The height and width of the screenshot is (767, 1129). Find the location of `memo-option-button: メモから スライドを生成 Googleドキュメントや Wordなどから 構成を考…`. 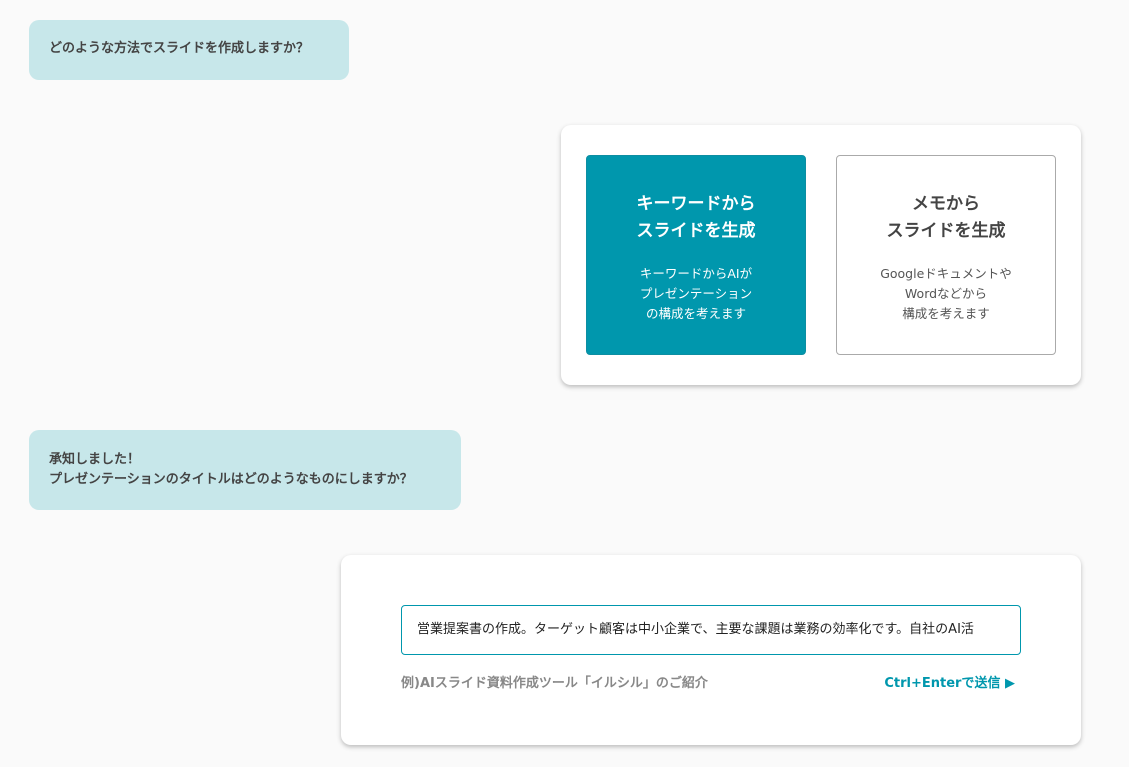

memo-option-button: メモから スライドを生成 Googleドキュメントや Wordなどから 構成を考… is located at coordinates (946, 255).